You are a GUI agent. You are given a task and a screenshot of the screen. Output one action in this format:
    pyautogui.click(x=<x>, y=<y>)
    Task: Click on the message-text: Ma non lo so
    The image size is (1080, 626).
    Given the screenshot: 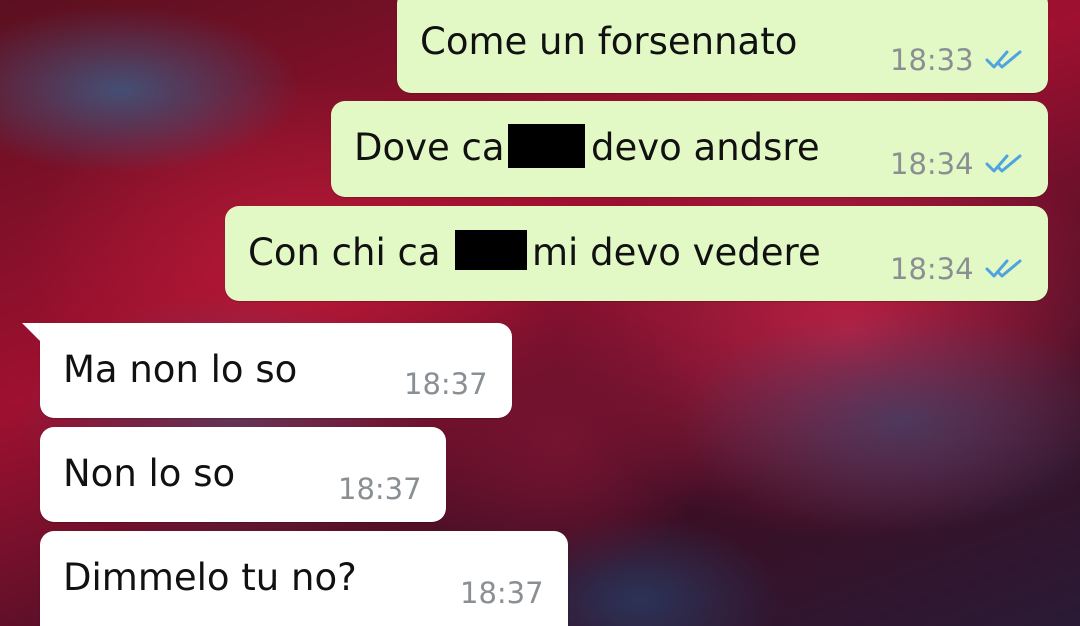 What is the action you would take?
    pyautogui.click(x=180, y=369)
    